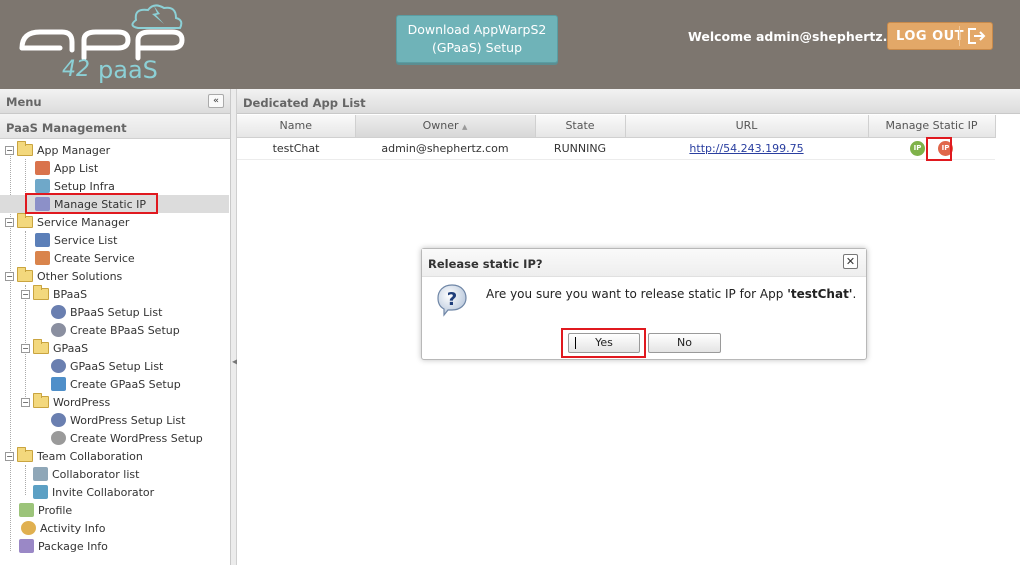 The width and height of the screenshot is (1020, 565). Describe the element at coordinates (917, 148) in the screenshot. I see `assign-ip-icon: IP` at that location.